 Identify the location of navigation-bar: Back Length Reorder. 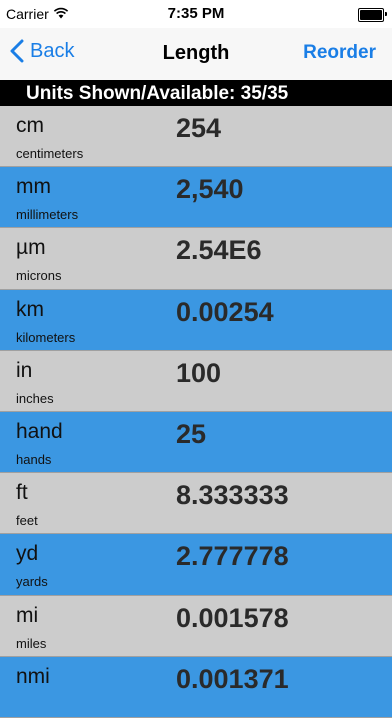
(196, 54).